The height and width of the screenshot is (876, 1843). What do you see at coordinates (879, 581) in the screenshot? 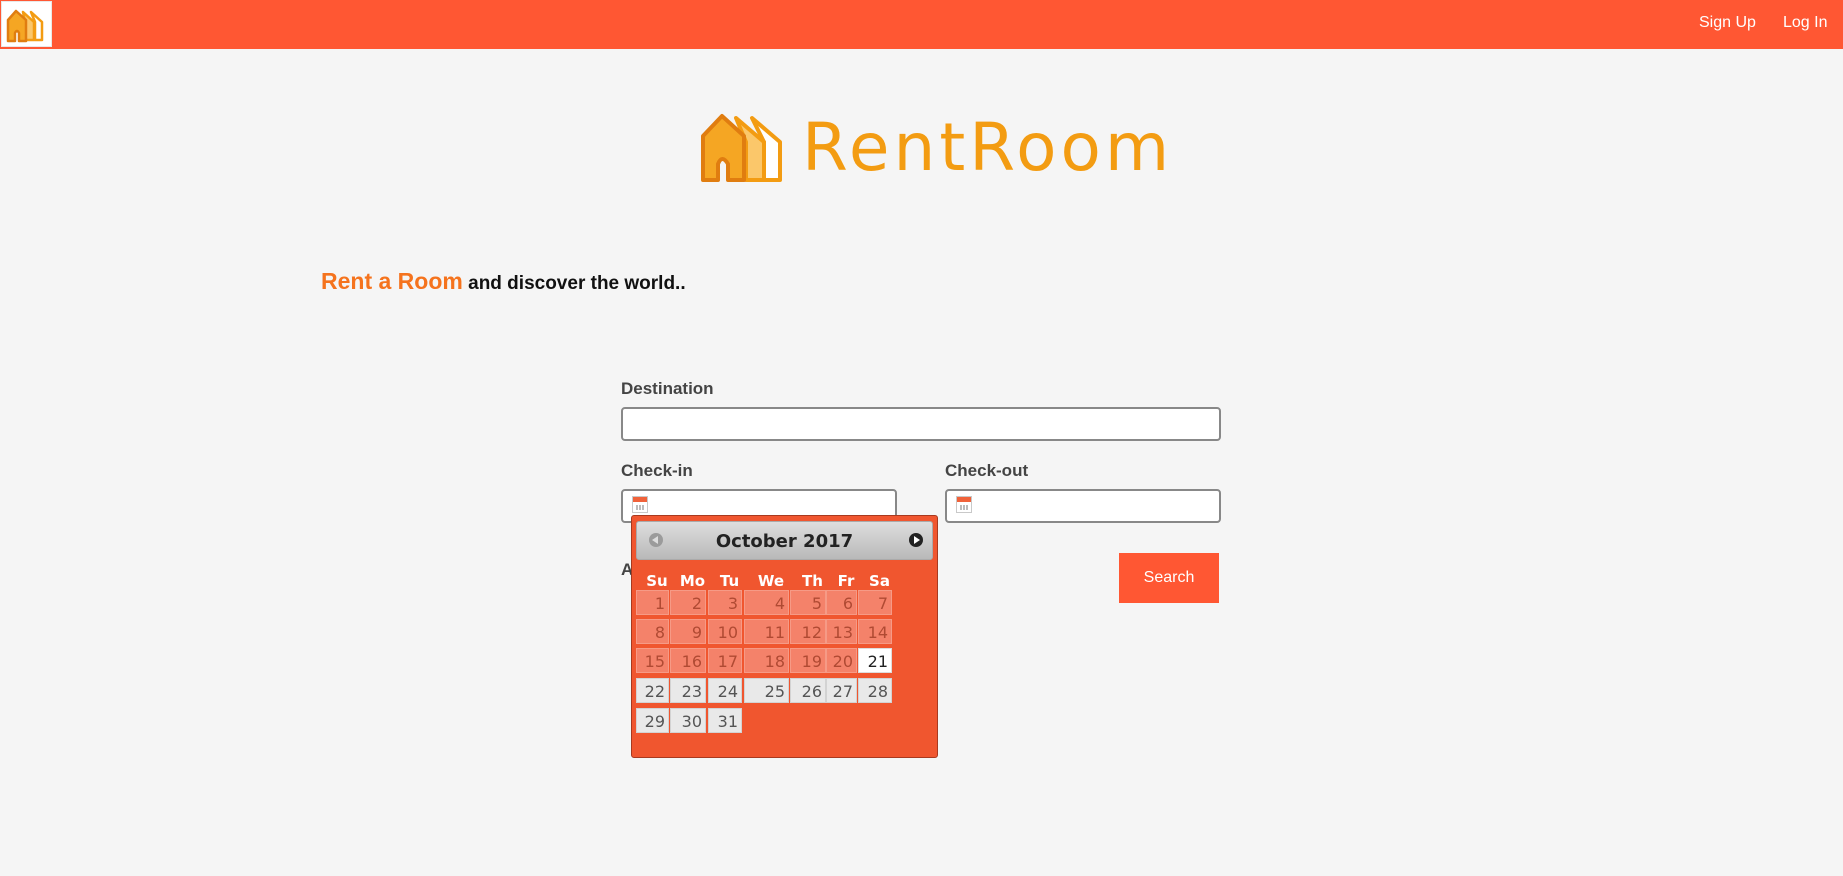
I see `weekday-sa: Sa` at bounding box center [879, 581].